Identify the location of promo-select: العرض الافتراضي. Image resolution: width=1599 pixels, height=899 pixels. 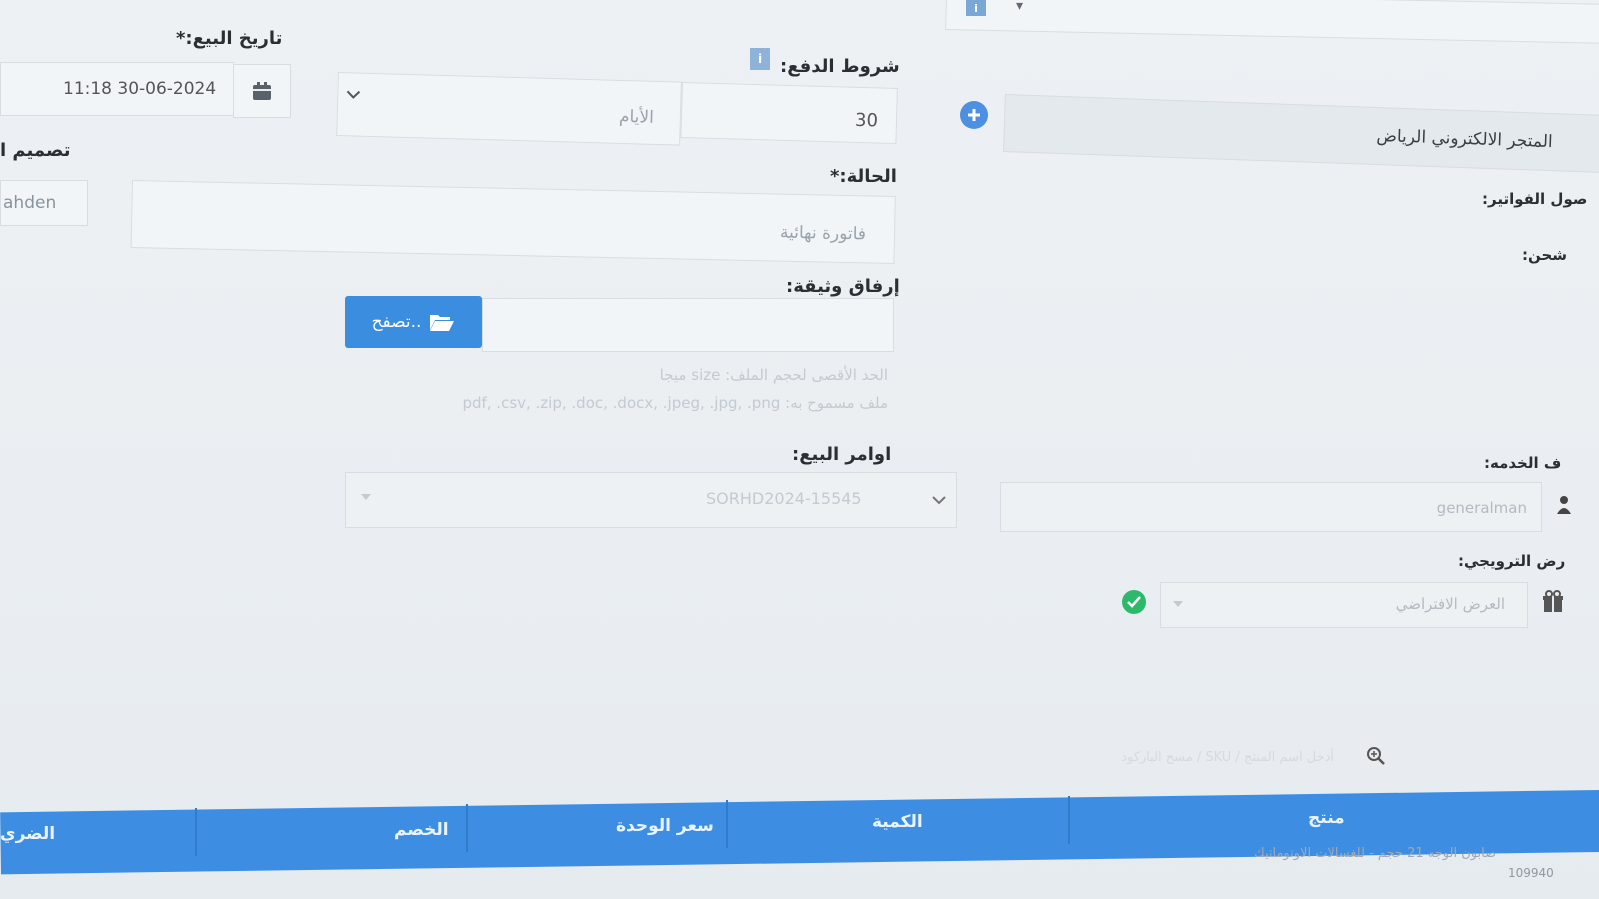
(1344, 605).